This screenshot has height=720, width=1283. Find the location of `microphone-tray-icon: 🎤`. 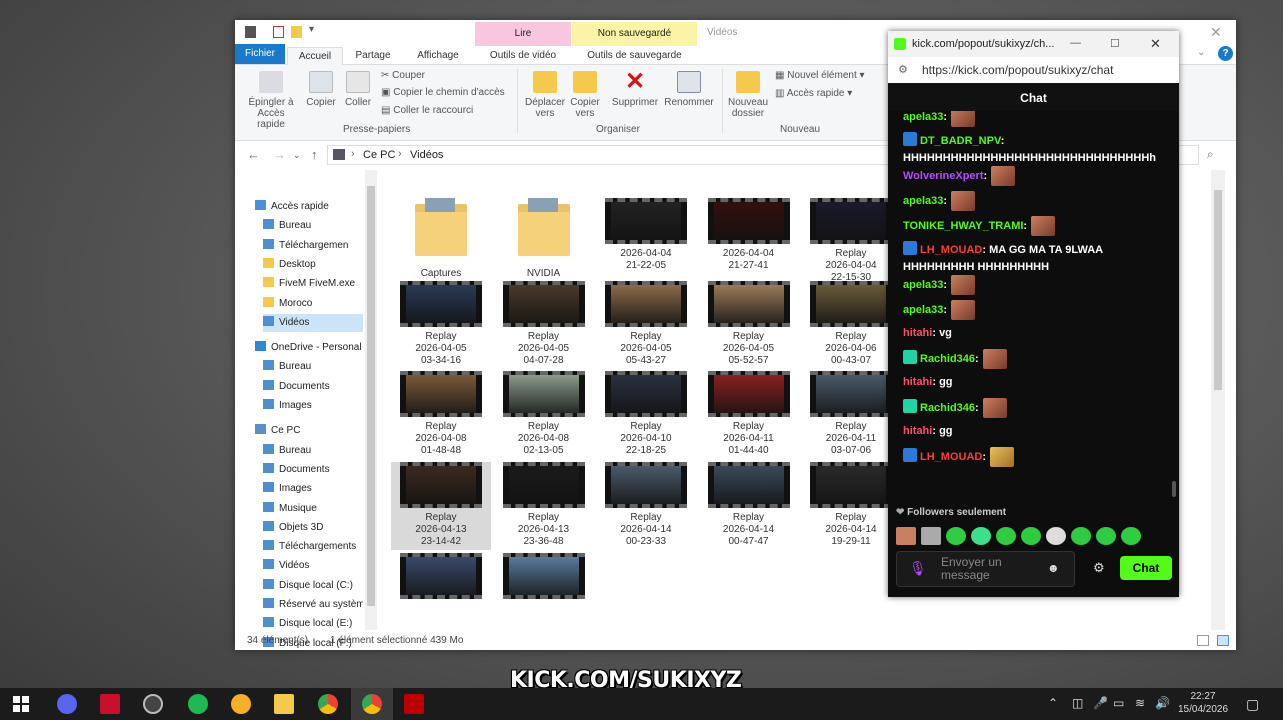

microphone-tray-icon: 🎤 is located at coordinates (1100, 703).